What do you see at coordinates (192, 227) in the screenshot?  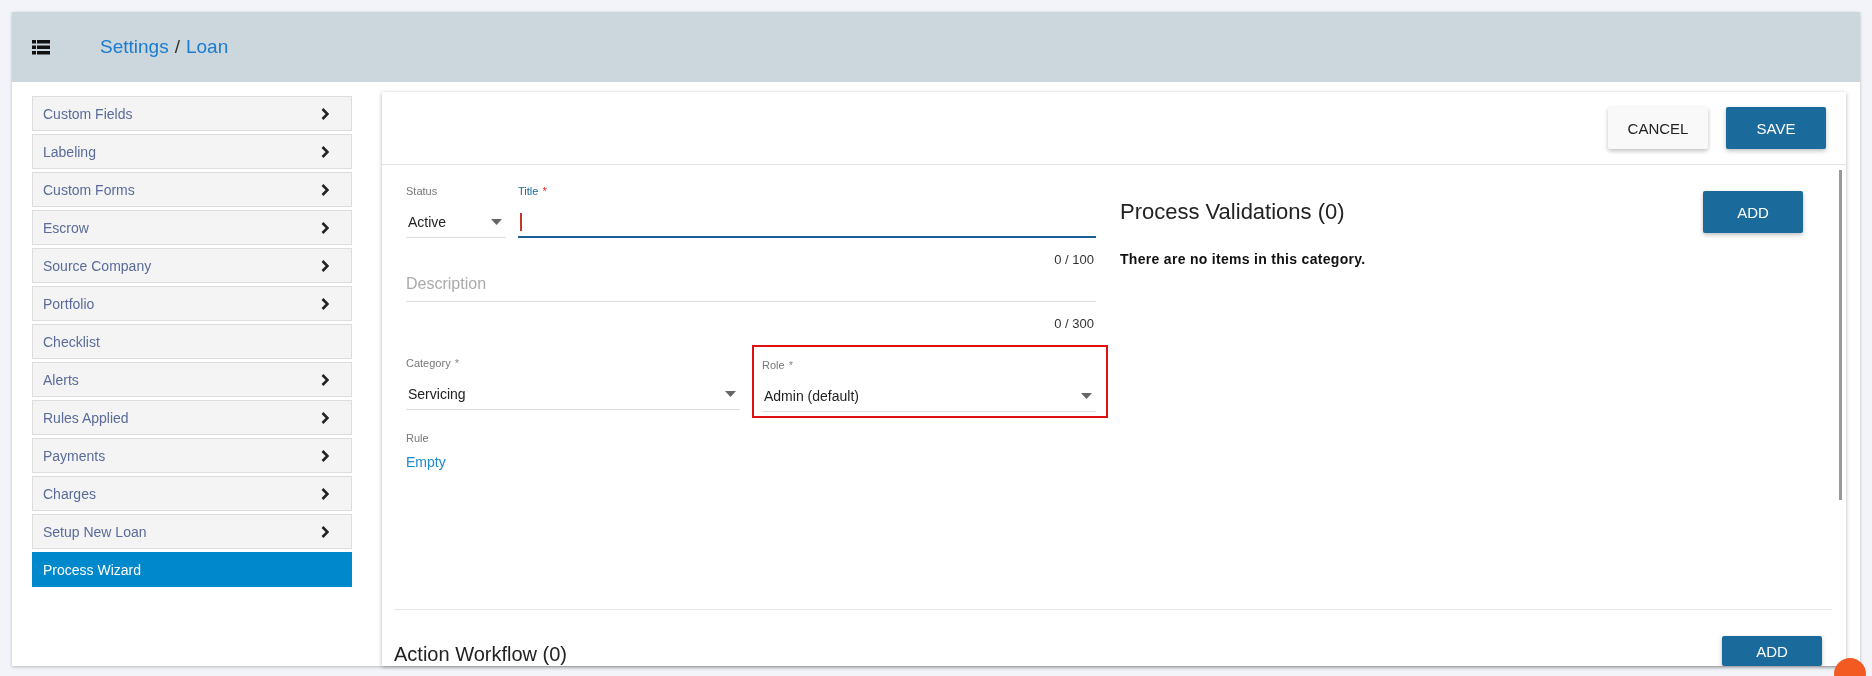 I see `sidebar-item: Escrow` at bounding box center [192, 227].